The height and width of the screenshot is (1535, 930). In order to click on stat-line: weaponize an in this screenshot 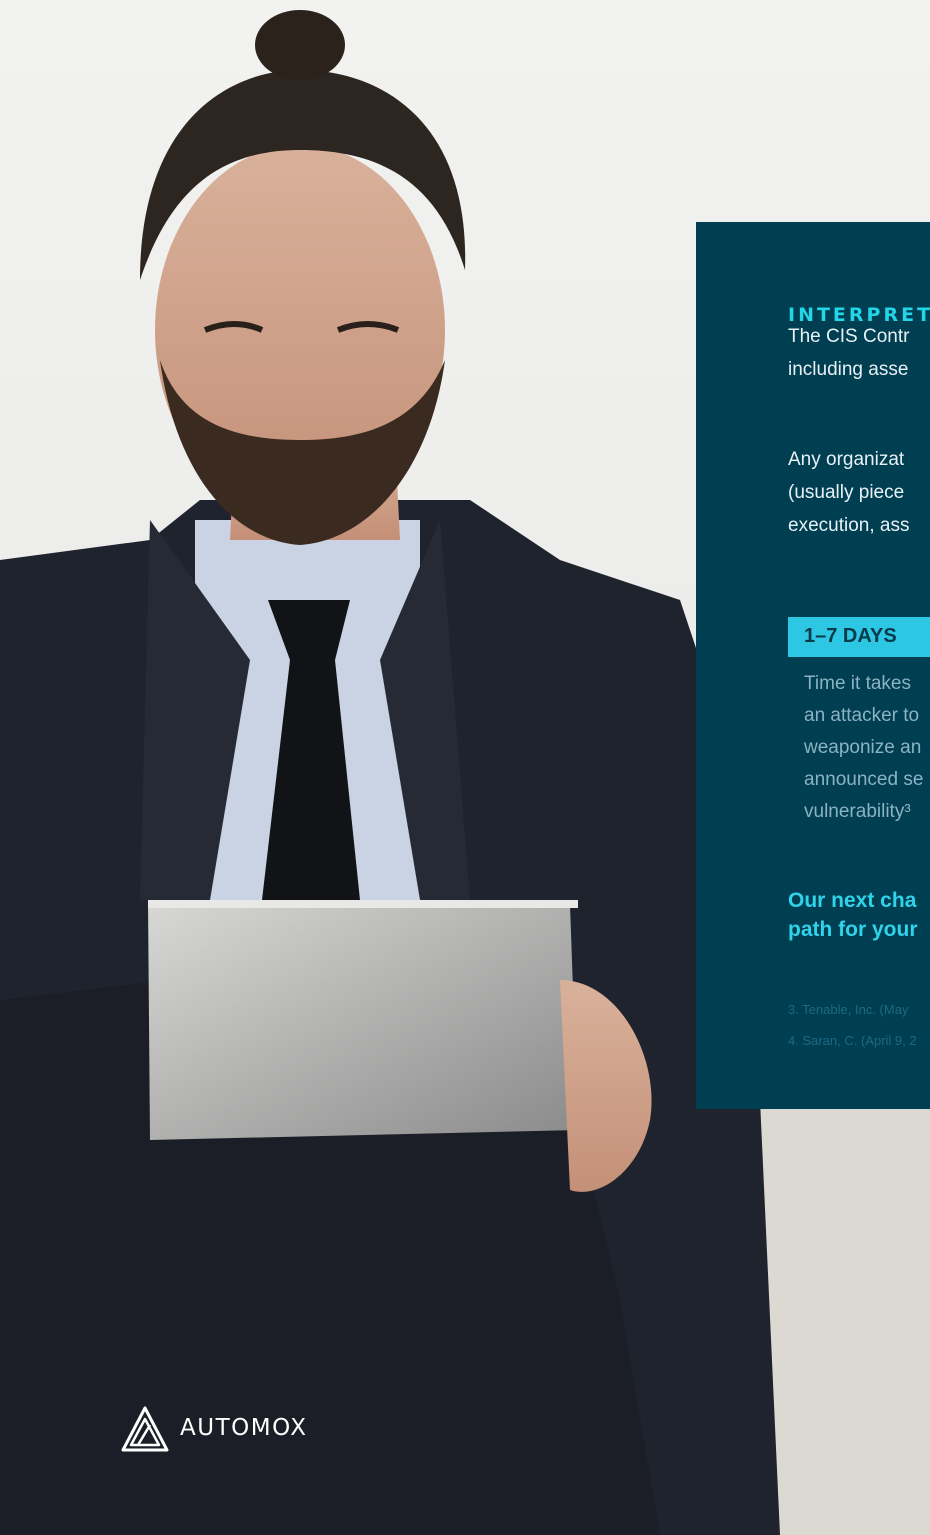, I will do `click(863, 747)`.